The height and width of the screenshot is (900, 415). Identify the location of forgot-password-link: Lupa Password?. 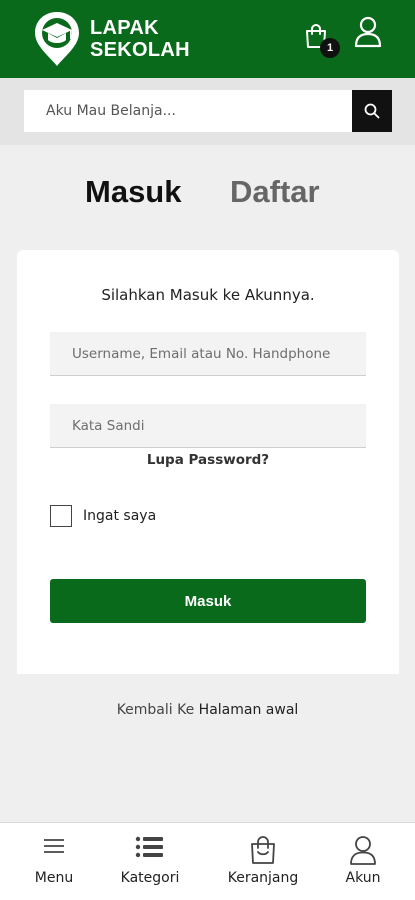
(208, 460).